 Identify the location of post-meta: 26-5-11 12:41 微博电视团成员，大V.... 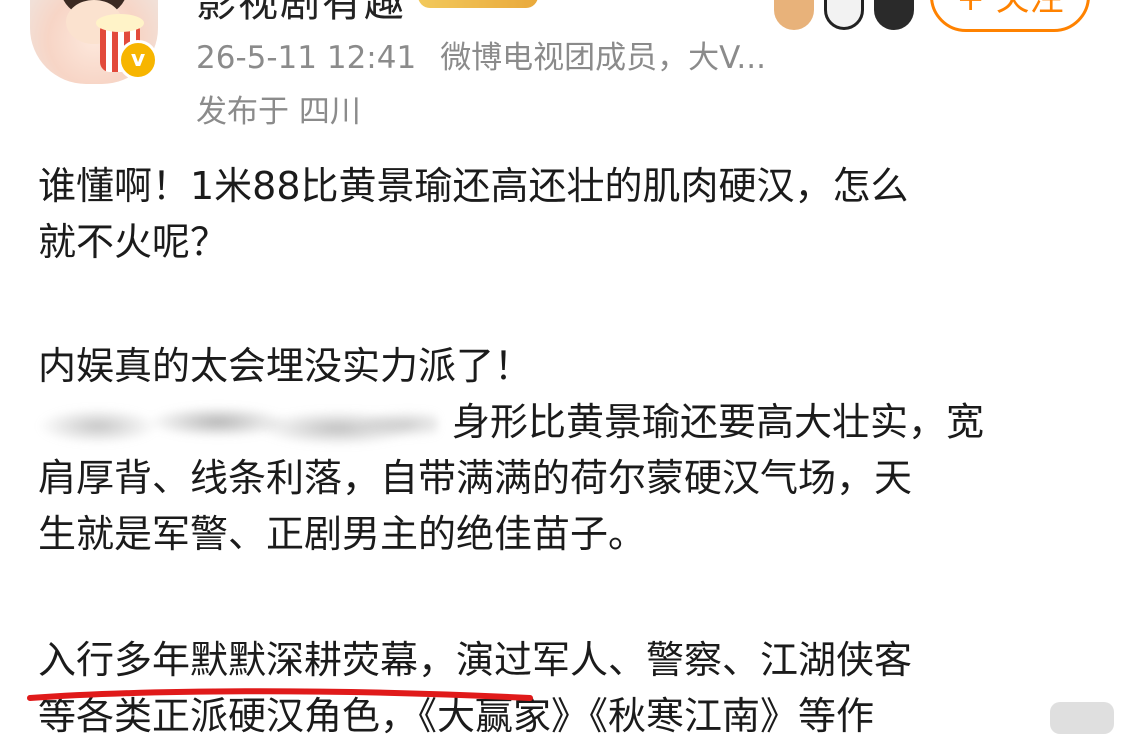
(481, 54).